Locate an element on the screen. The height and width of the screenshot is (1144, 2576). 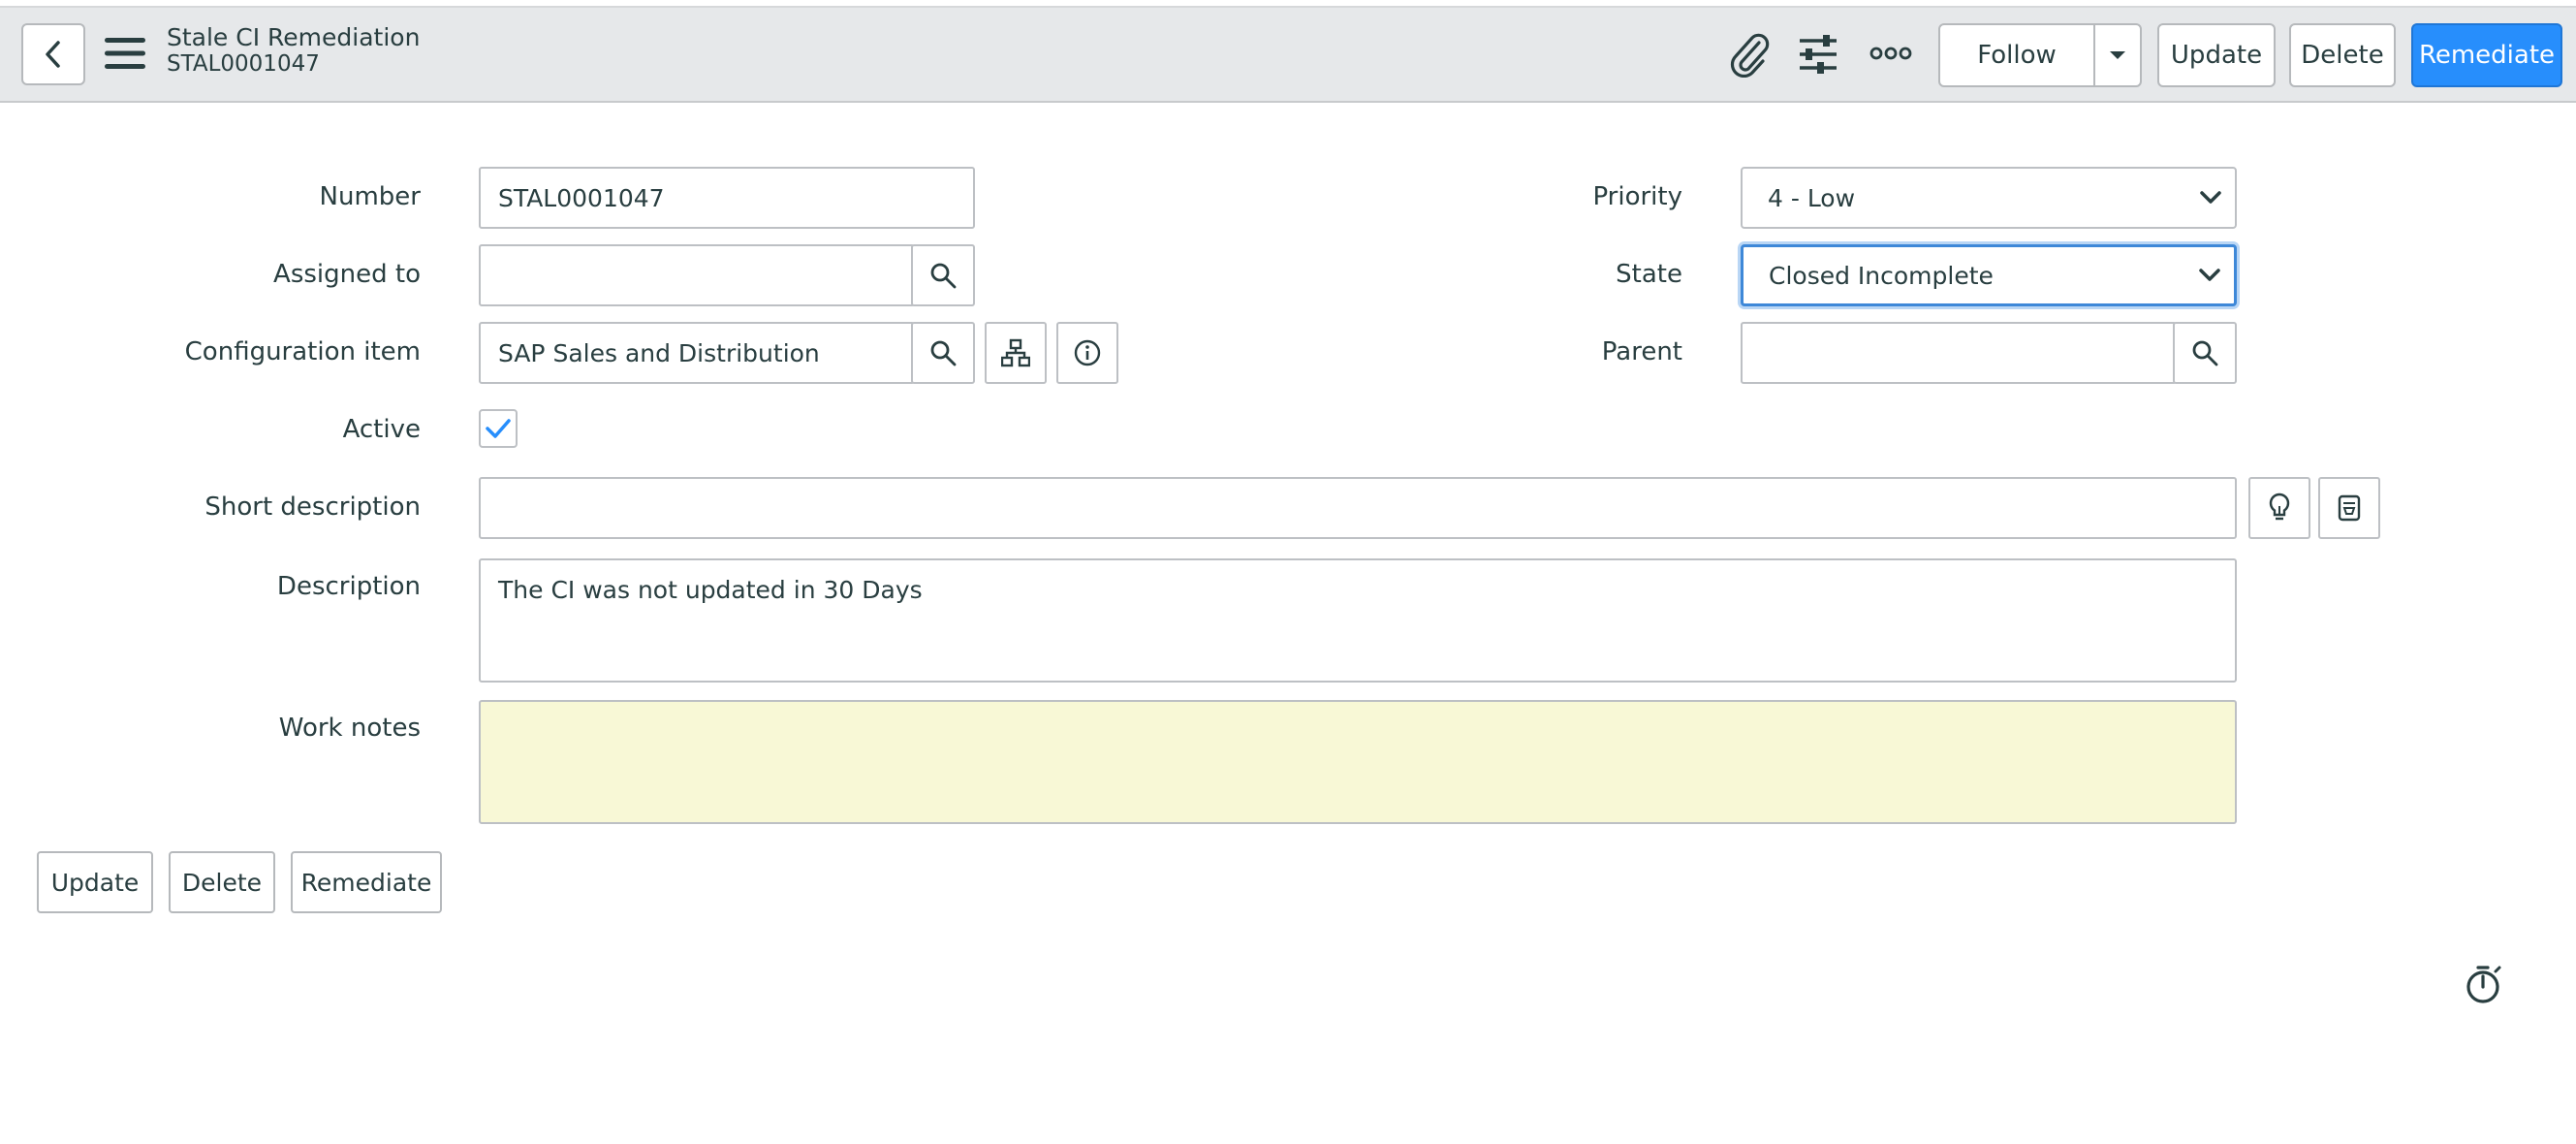
state-select: Closed Incomplete is located at coordinates (1989, 275).